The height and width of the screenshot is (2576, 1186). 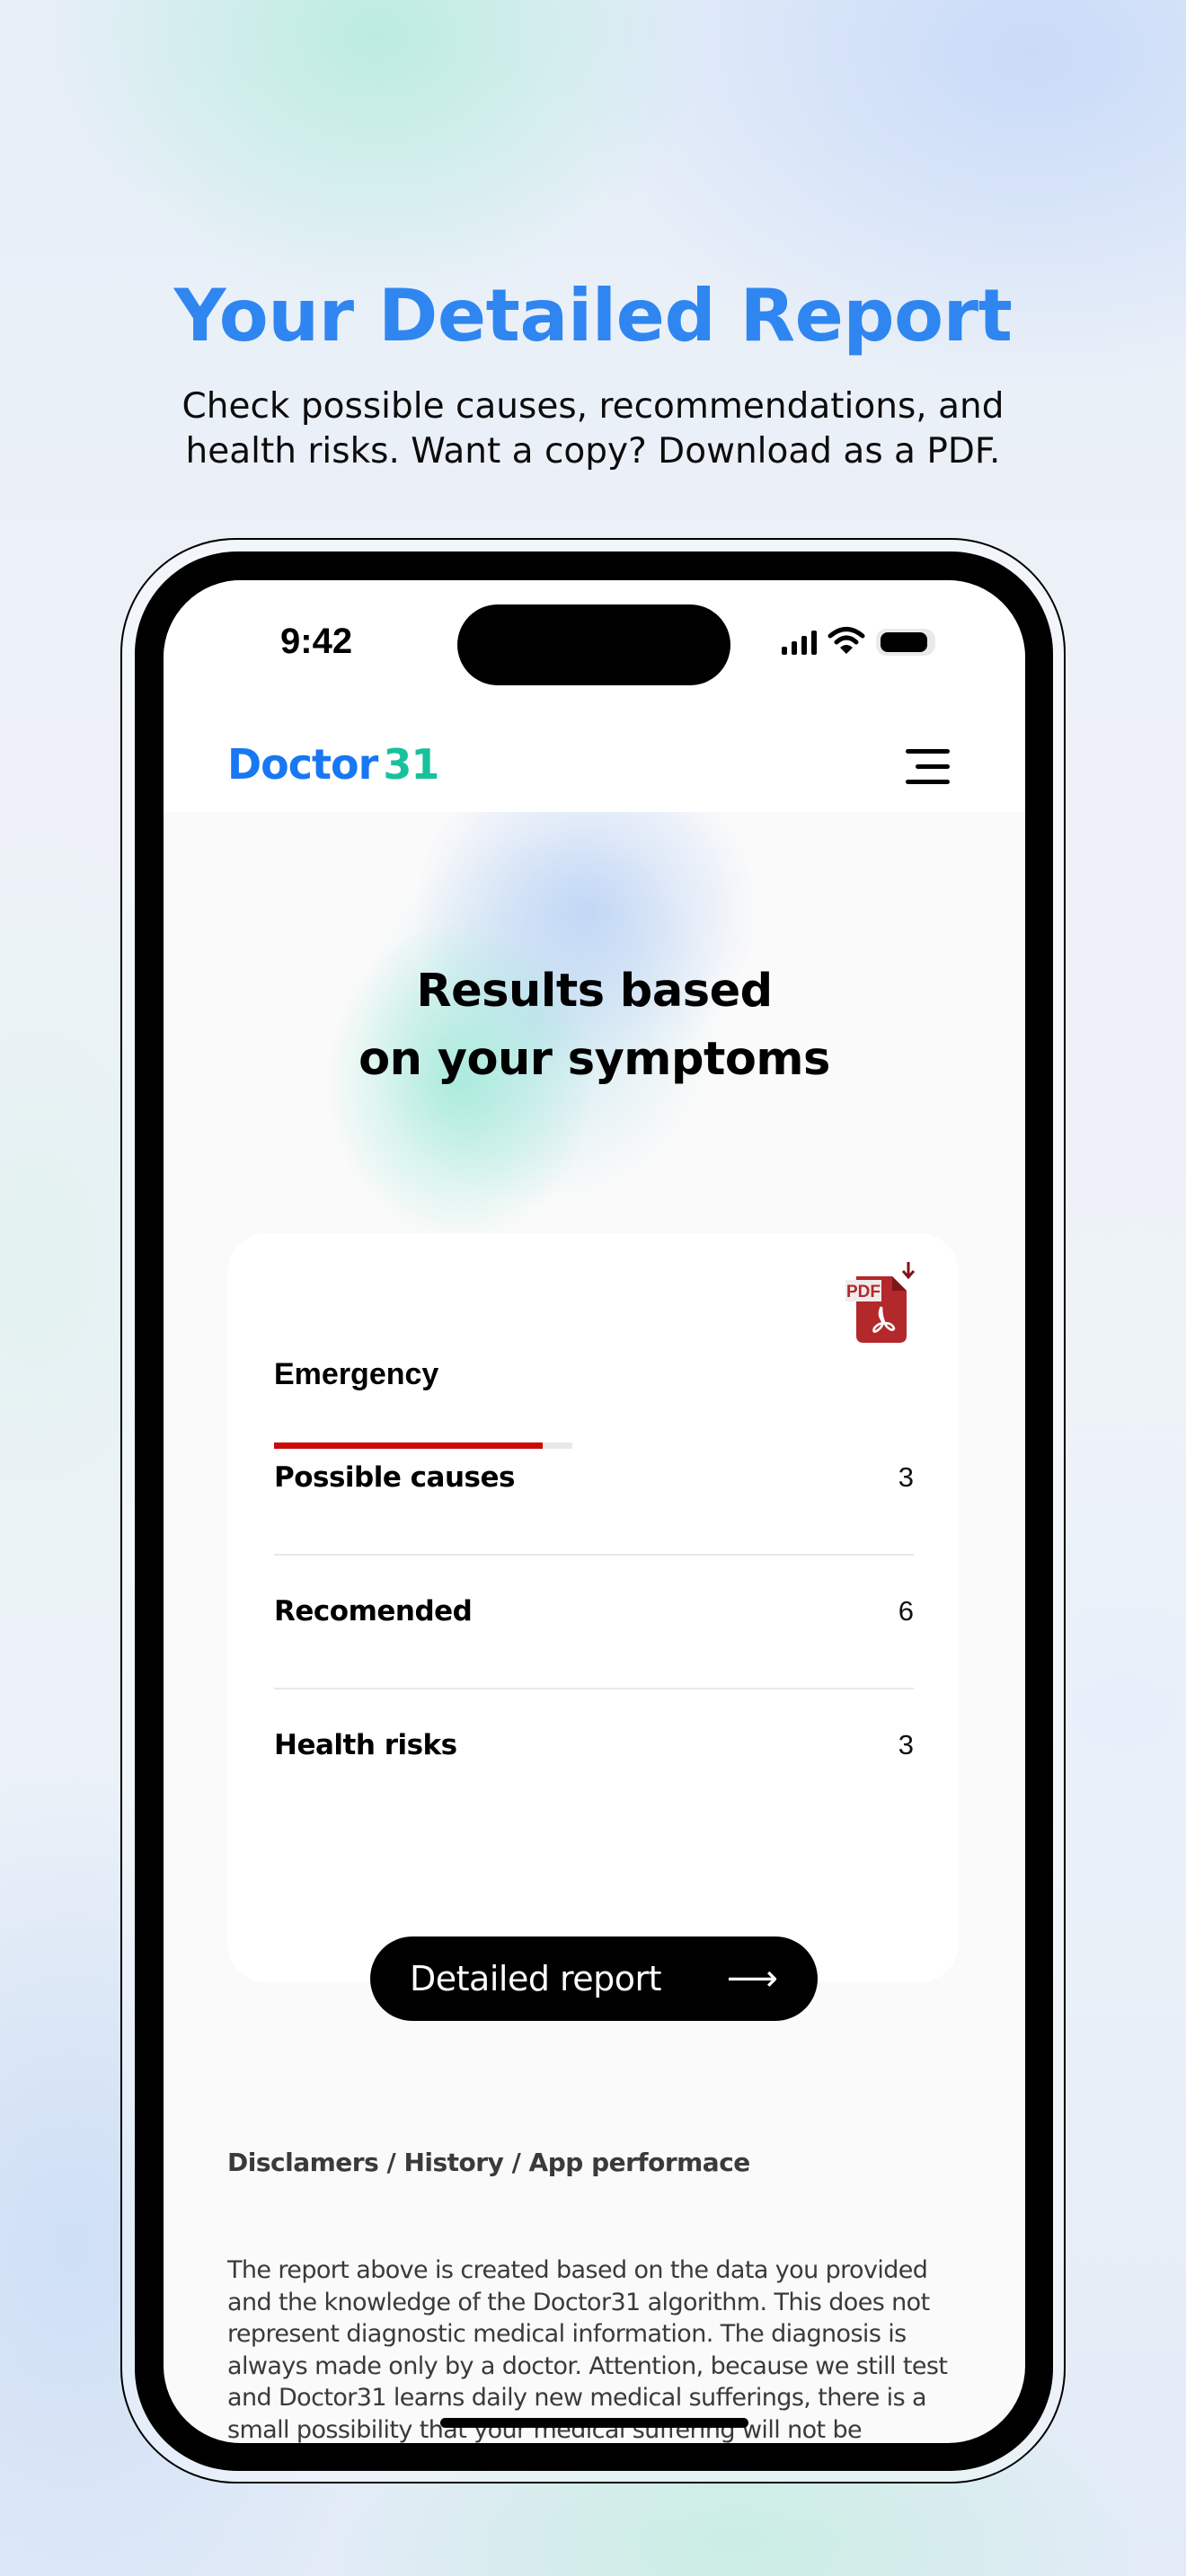 What do you see at coordinates (594, 1611) in the screenshot?
I see `summary-row-recommended: Recomended 6` at bounding box center [594, 1611].